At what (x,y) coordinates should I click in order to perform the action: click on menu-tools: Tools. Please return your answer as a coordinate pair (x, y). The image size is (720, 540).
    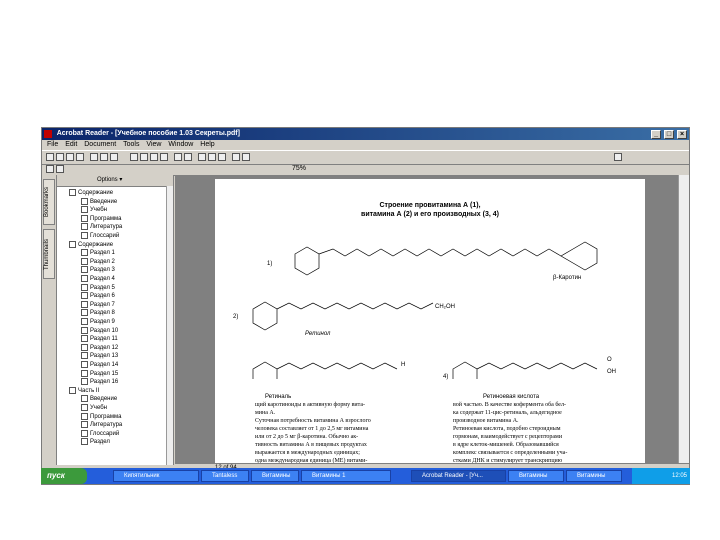
    Looking at the image, I should click on (131, 144).